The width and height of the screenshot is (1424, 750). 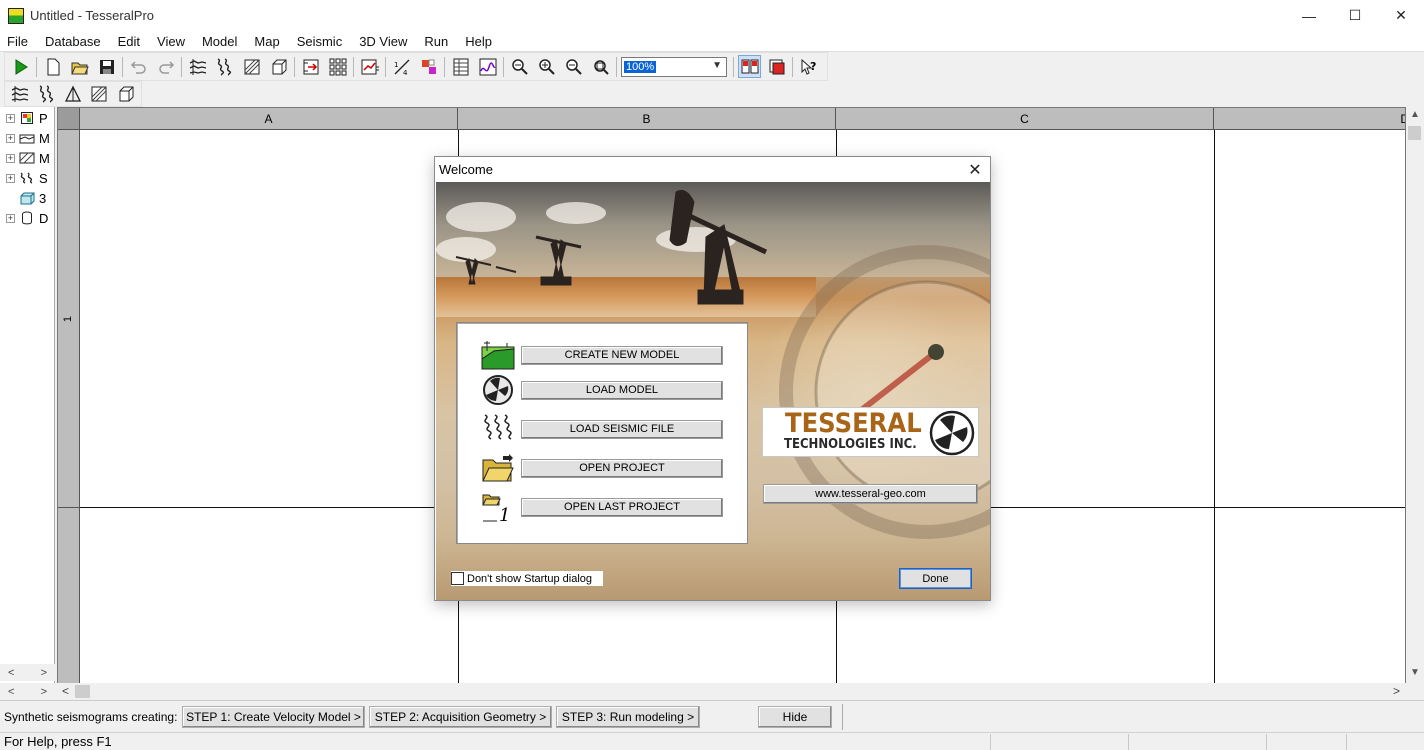 I want to click on menu-seismic: Seismic, so click(x=320, y=41).